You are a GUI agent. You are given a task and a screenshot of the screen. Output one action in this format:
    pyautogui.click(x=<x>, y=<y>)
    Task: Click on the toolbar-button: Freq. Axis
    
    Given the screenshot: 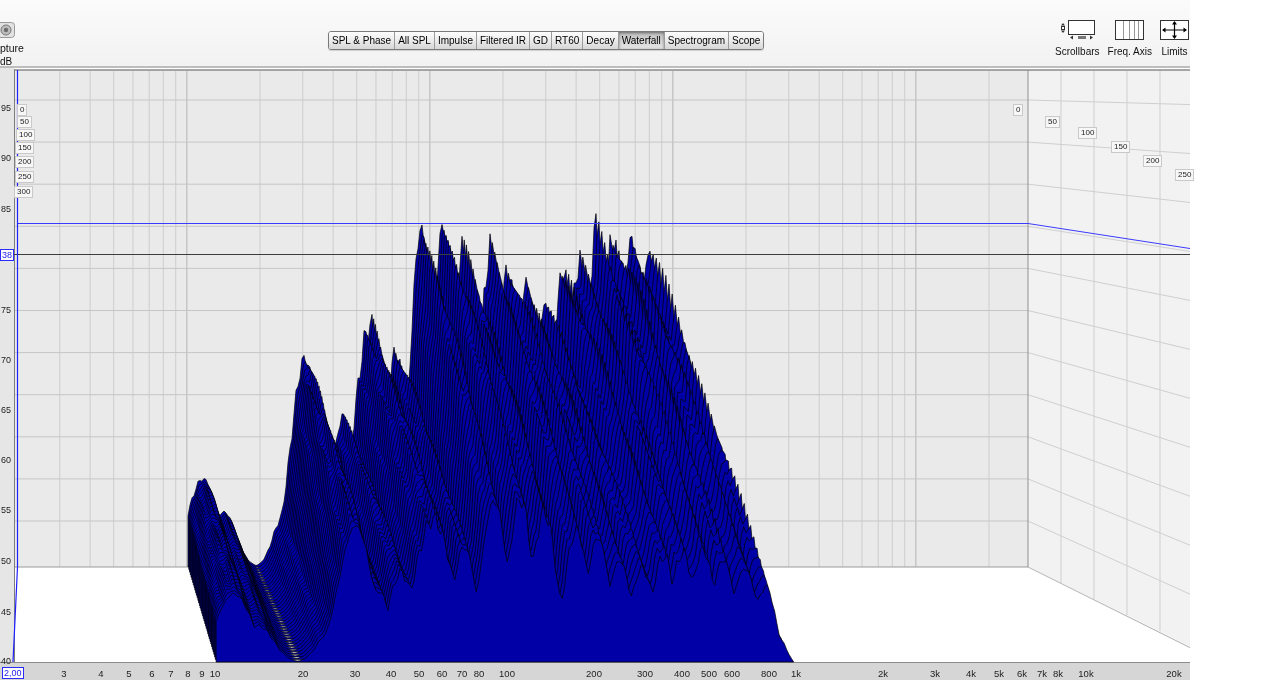 What is the action you would take?
    pyautogui.click(x=1129, y=38)
    